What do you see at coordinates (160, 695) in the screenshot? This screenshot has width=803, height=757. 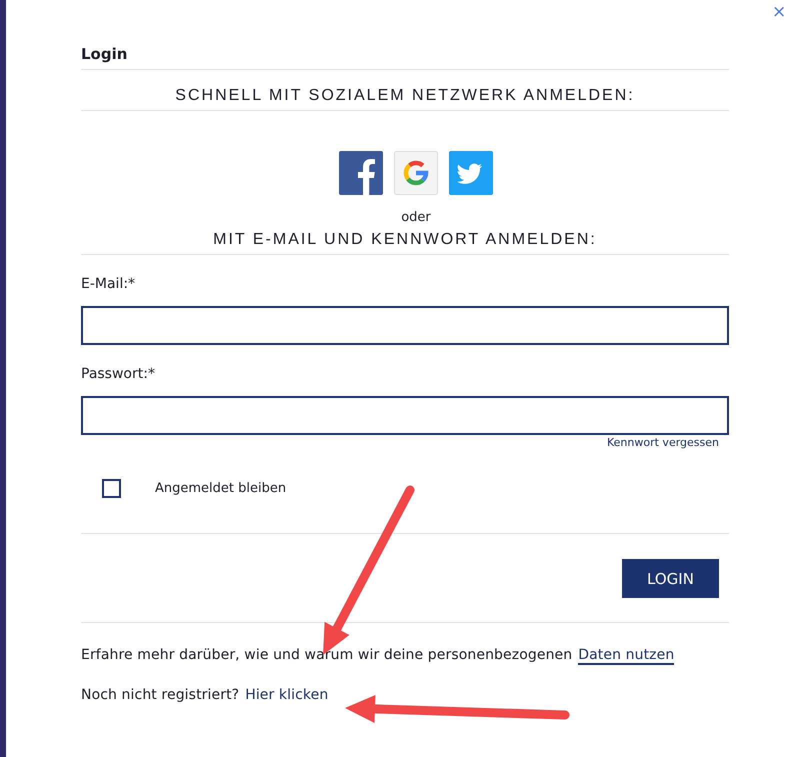 I see `register-text: Noch nicht registriert?` at bounding box center [160, 695].